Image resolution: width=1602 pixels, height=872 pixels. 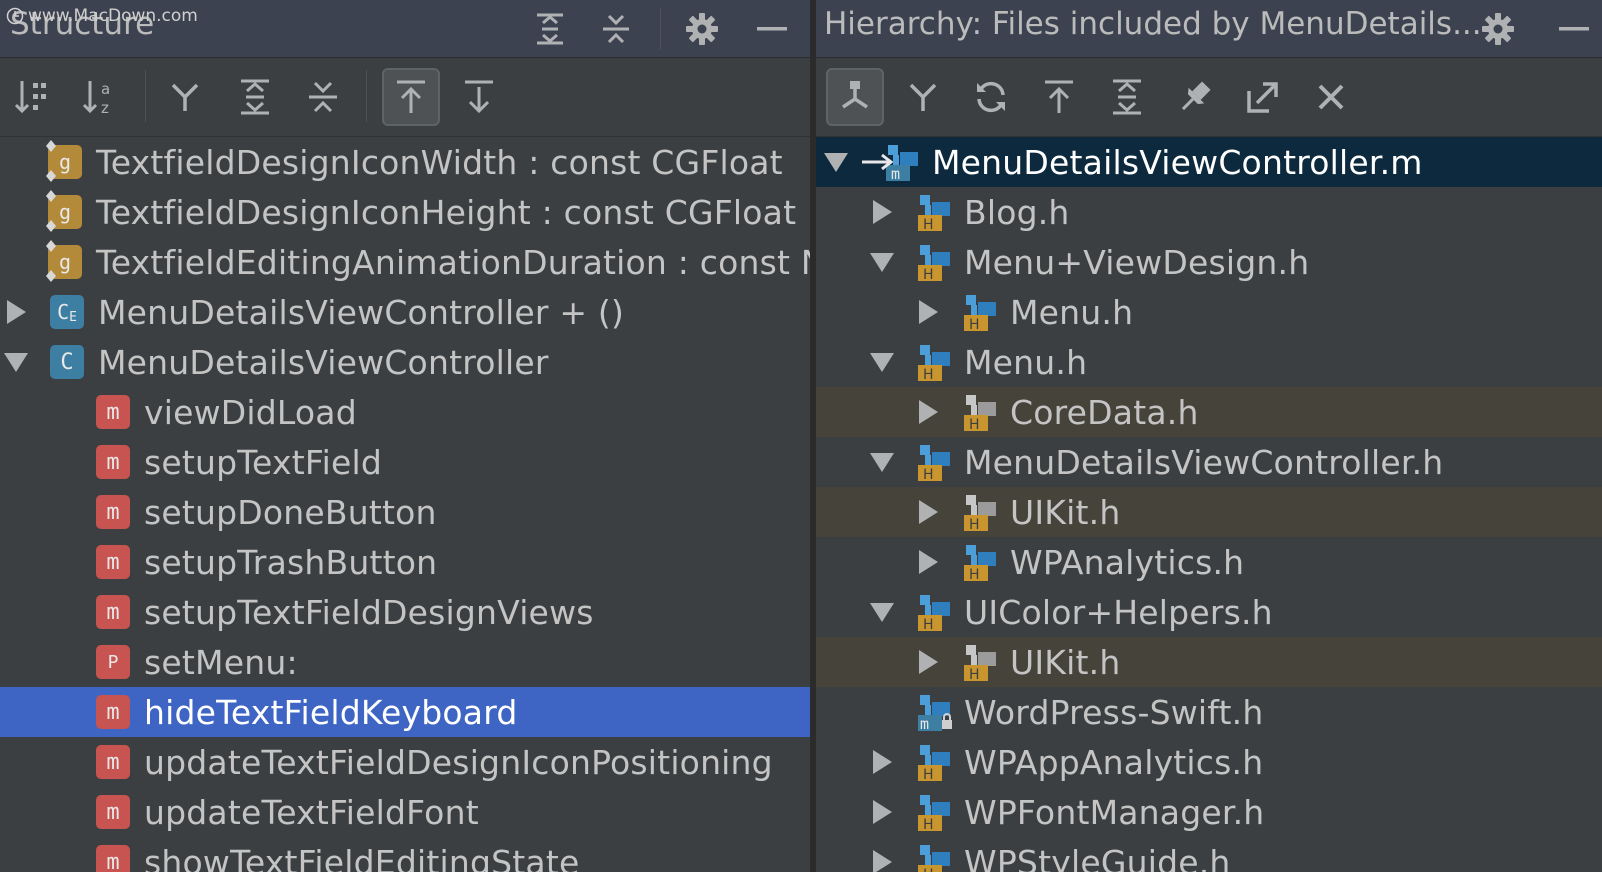 What do you see at coordinates (405, 312) in the screenshot?
I see `structure-tree-item: C E MenuDetailsViewController + ()` at bounding box center [405, 312].